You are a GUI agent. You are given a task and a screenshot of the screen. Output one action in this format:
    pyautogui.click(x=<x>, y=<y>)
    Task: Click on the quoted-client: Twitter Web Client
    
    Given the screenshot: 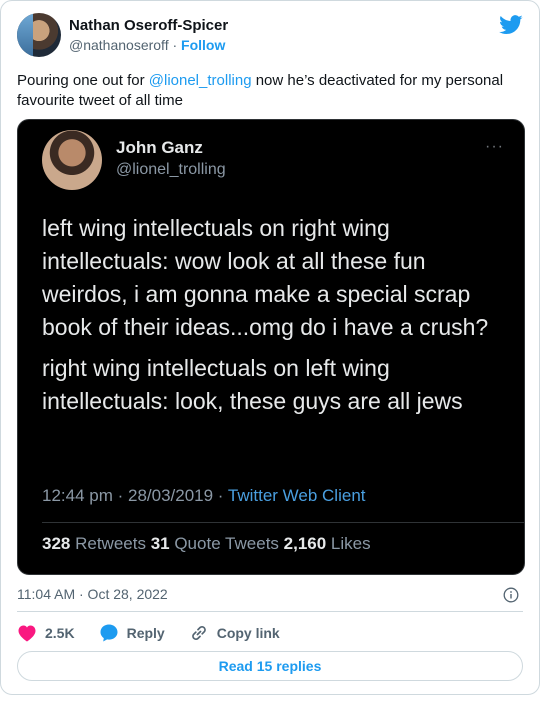 What is the action you would take?
    pyautogui.click(x=296, y=495)
    